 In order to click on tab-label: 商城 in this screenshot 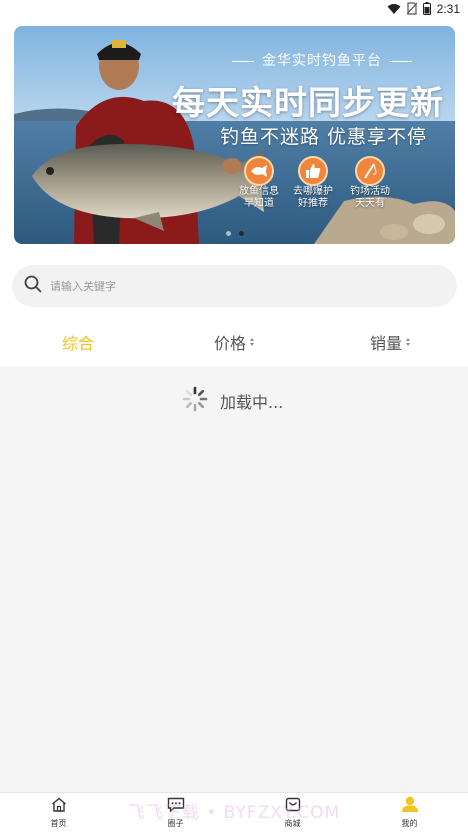, I will do `click(292, 823)`.